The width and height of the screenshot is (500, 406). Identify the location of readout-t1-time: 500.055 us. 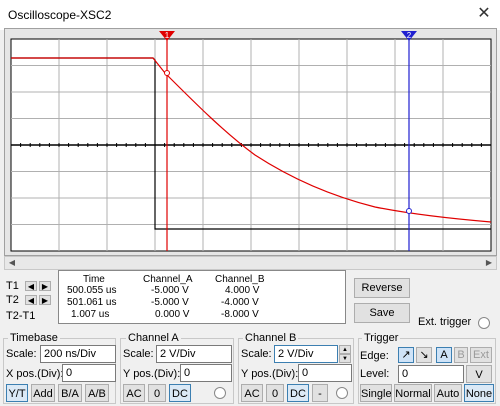
(92, 290).